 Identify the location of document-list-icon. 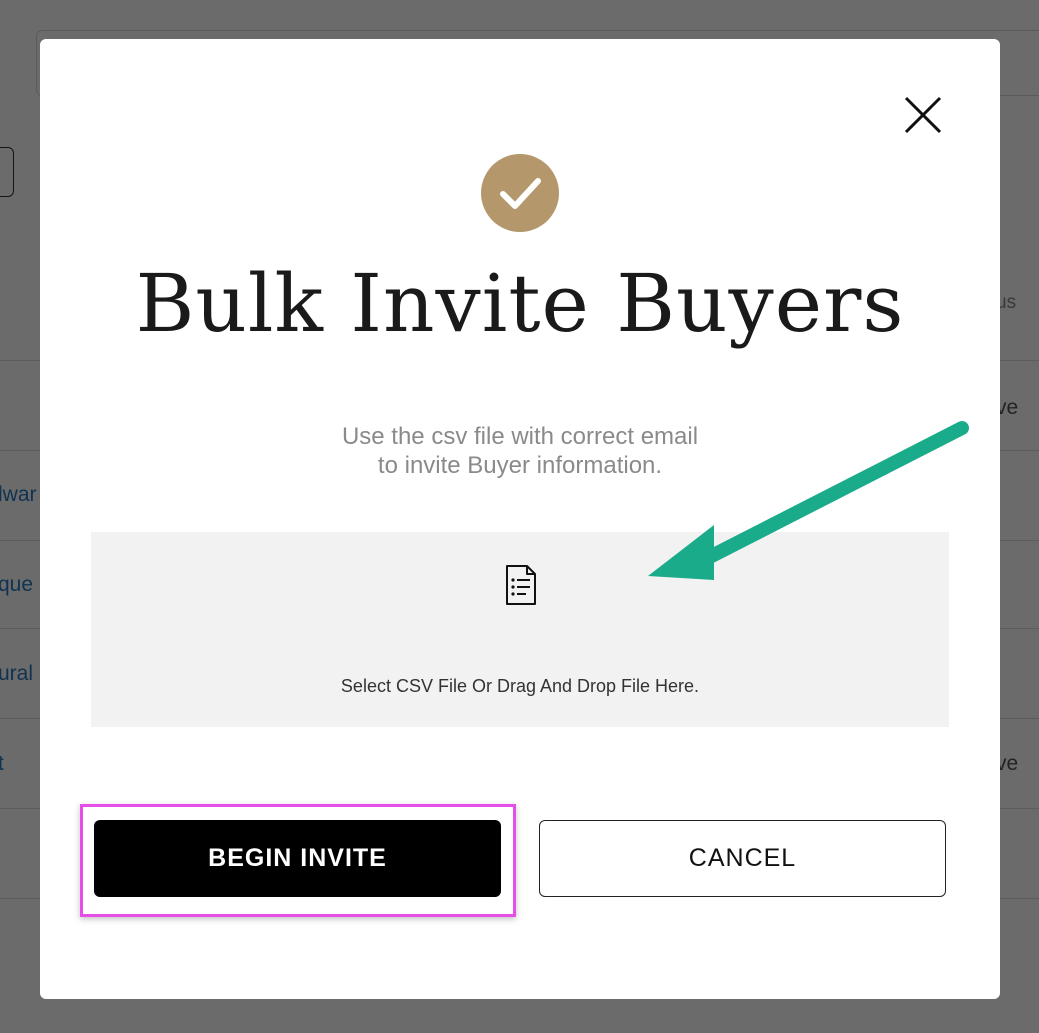
(521, 585).